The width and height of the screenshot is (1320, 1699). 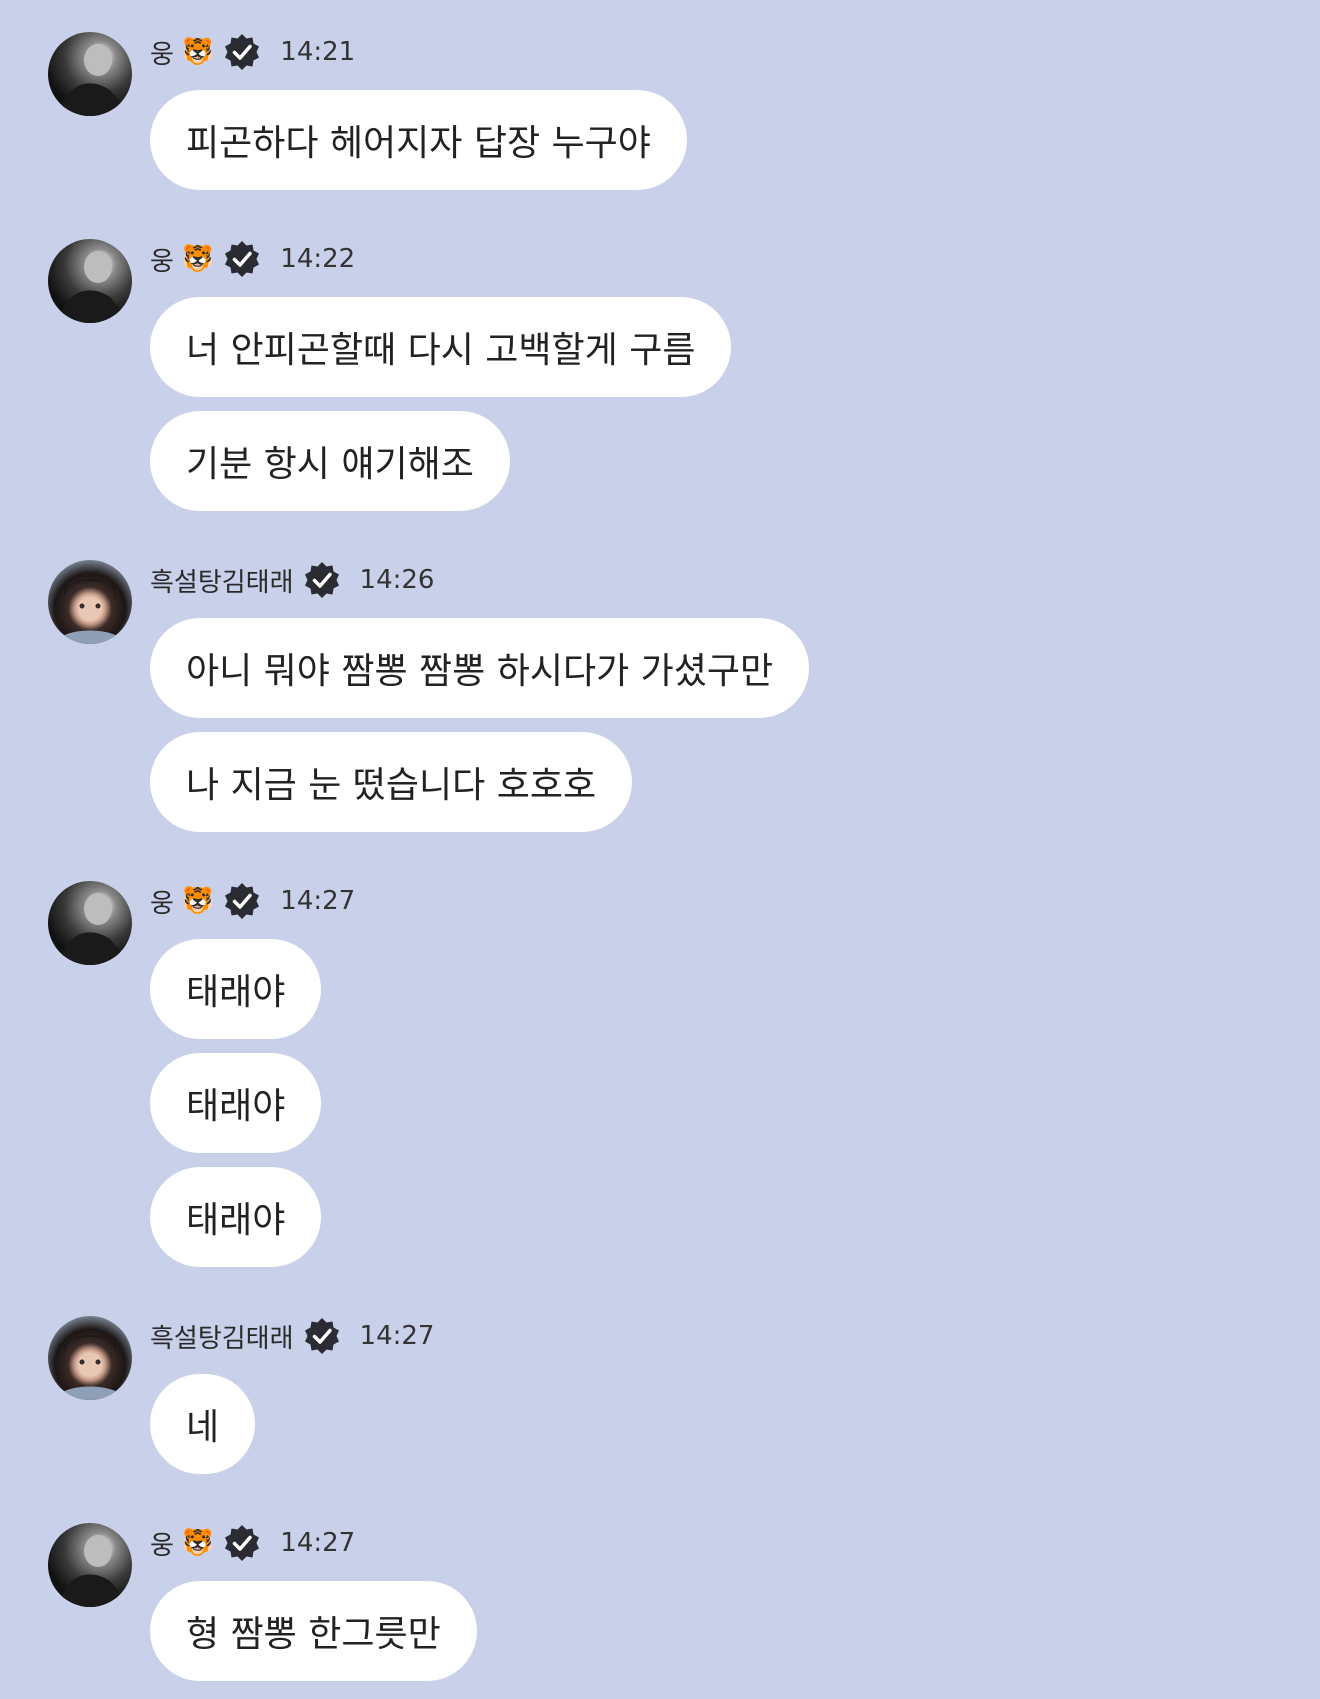 I want to click on message-header: 웅 🐯 14:21, so click(x=252, y=52).